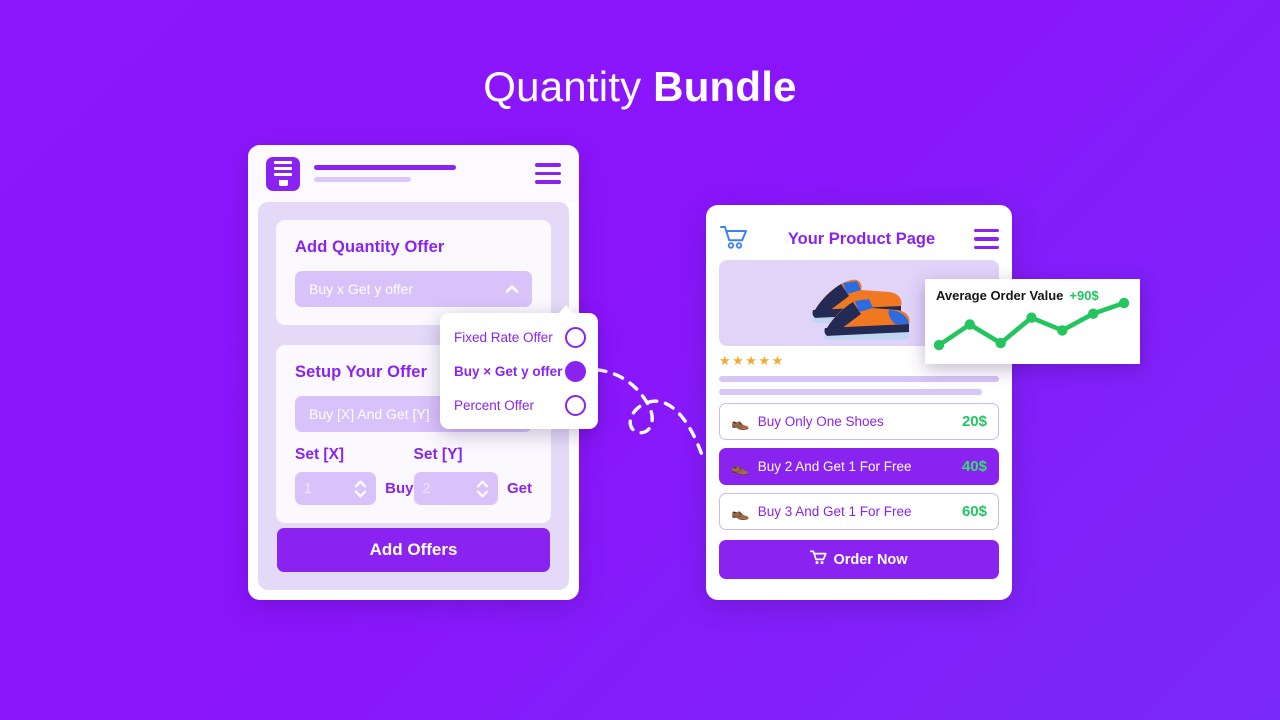  I want to click on offer-row-one-shoes: 👞 Buy Only One Shoes 20$, so click(859, 421).